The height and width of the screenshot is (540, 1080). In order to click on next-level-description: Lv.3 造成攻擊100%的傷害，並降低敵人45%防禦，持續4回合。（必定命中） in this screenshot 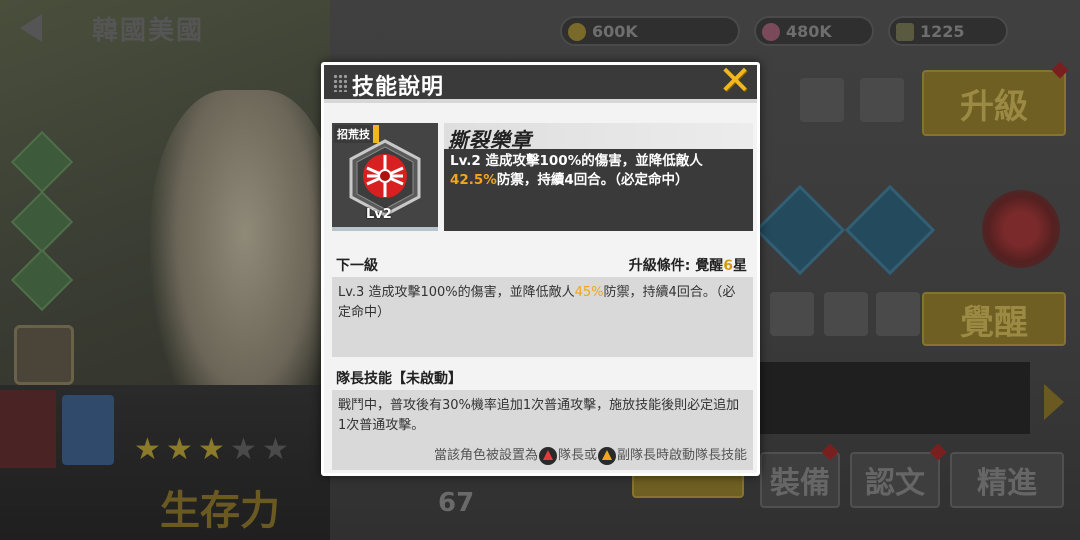, I will do `click(542, 317)`.